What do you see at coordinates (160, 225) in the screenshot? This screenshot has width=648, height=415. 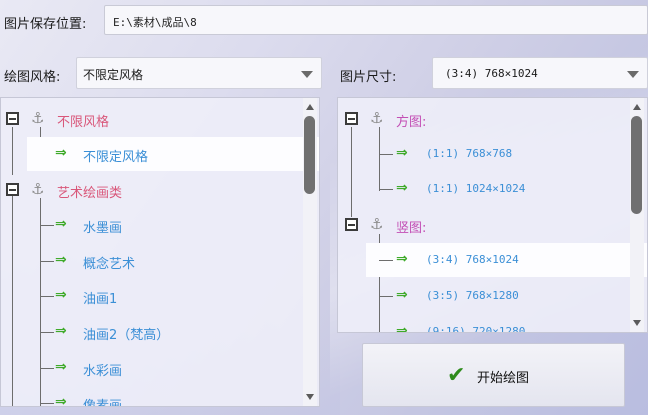 I see `tree-item-ink-painting: ⇒ 水墨画` at bounding box center [160, 225].